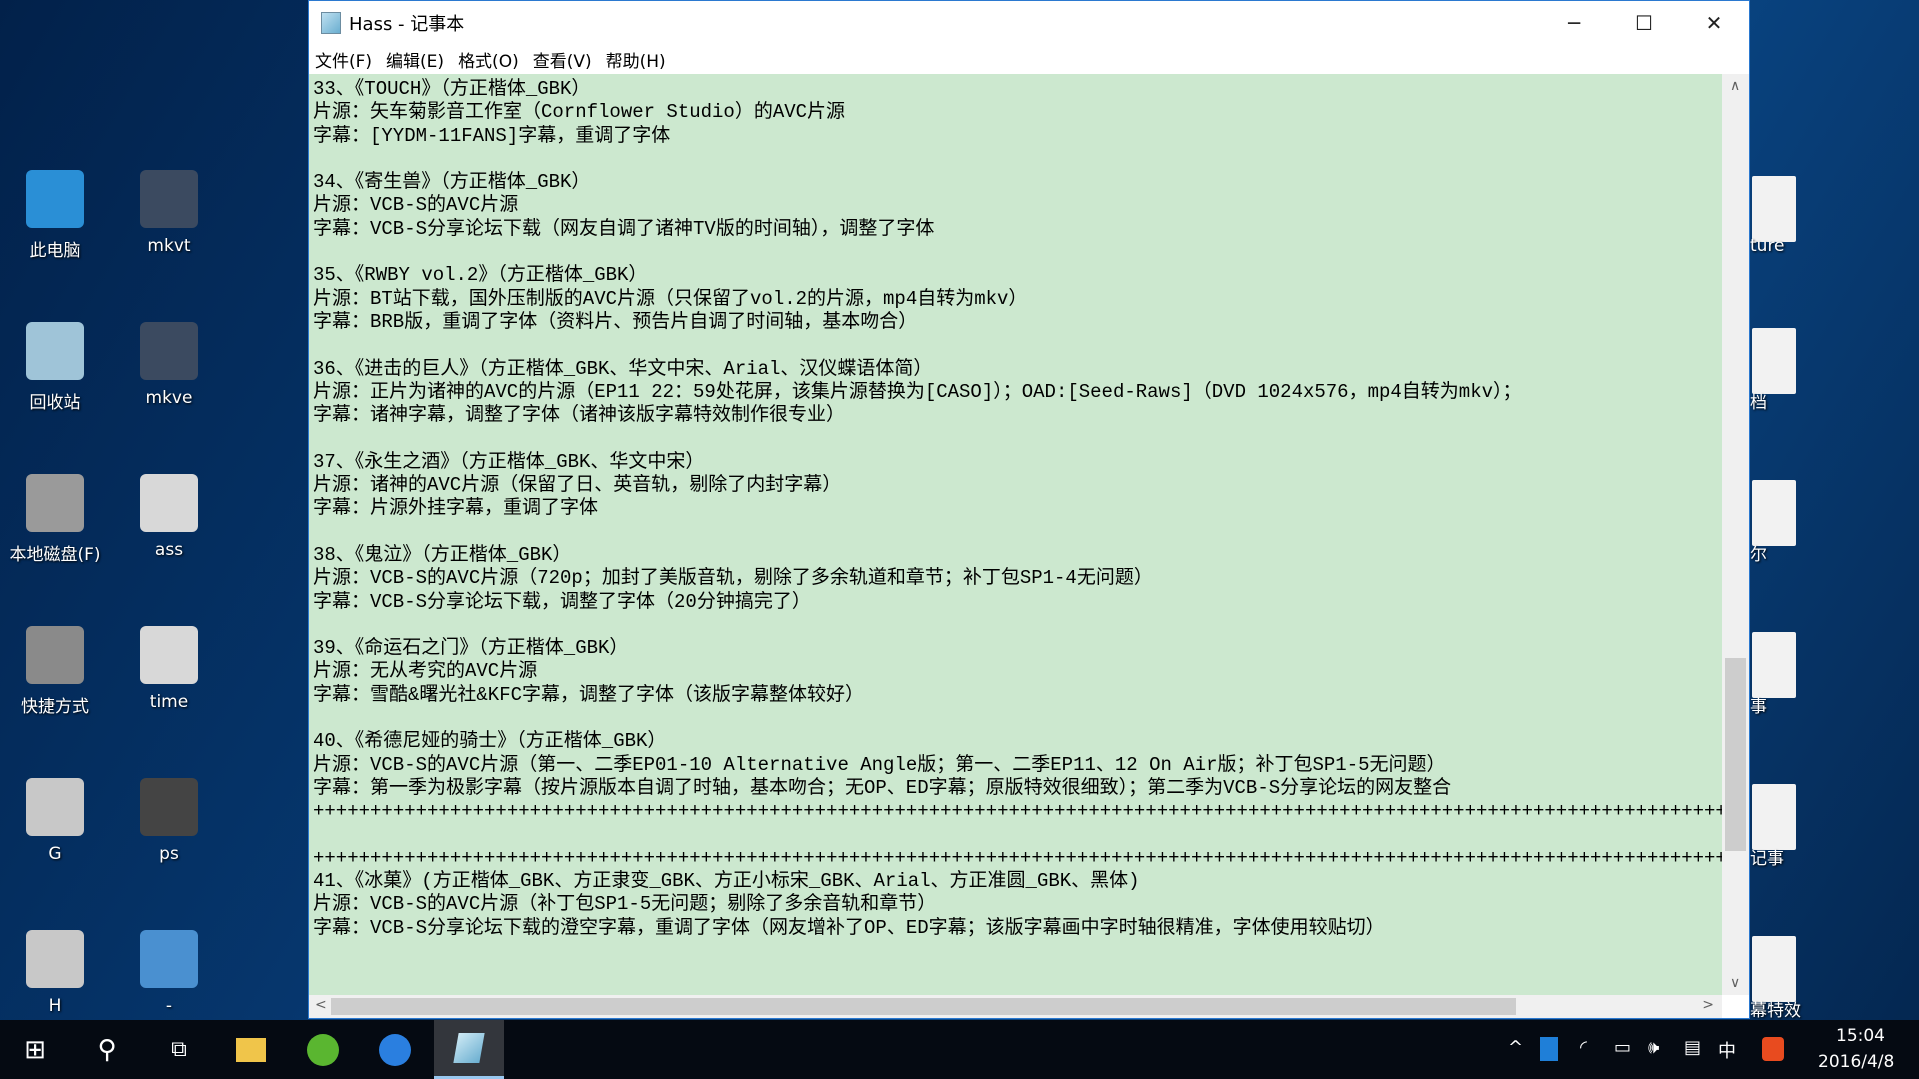 The image size is (1919, 1079). I want to click on tray-app-icon, so click(1549, 1049).